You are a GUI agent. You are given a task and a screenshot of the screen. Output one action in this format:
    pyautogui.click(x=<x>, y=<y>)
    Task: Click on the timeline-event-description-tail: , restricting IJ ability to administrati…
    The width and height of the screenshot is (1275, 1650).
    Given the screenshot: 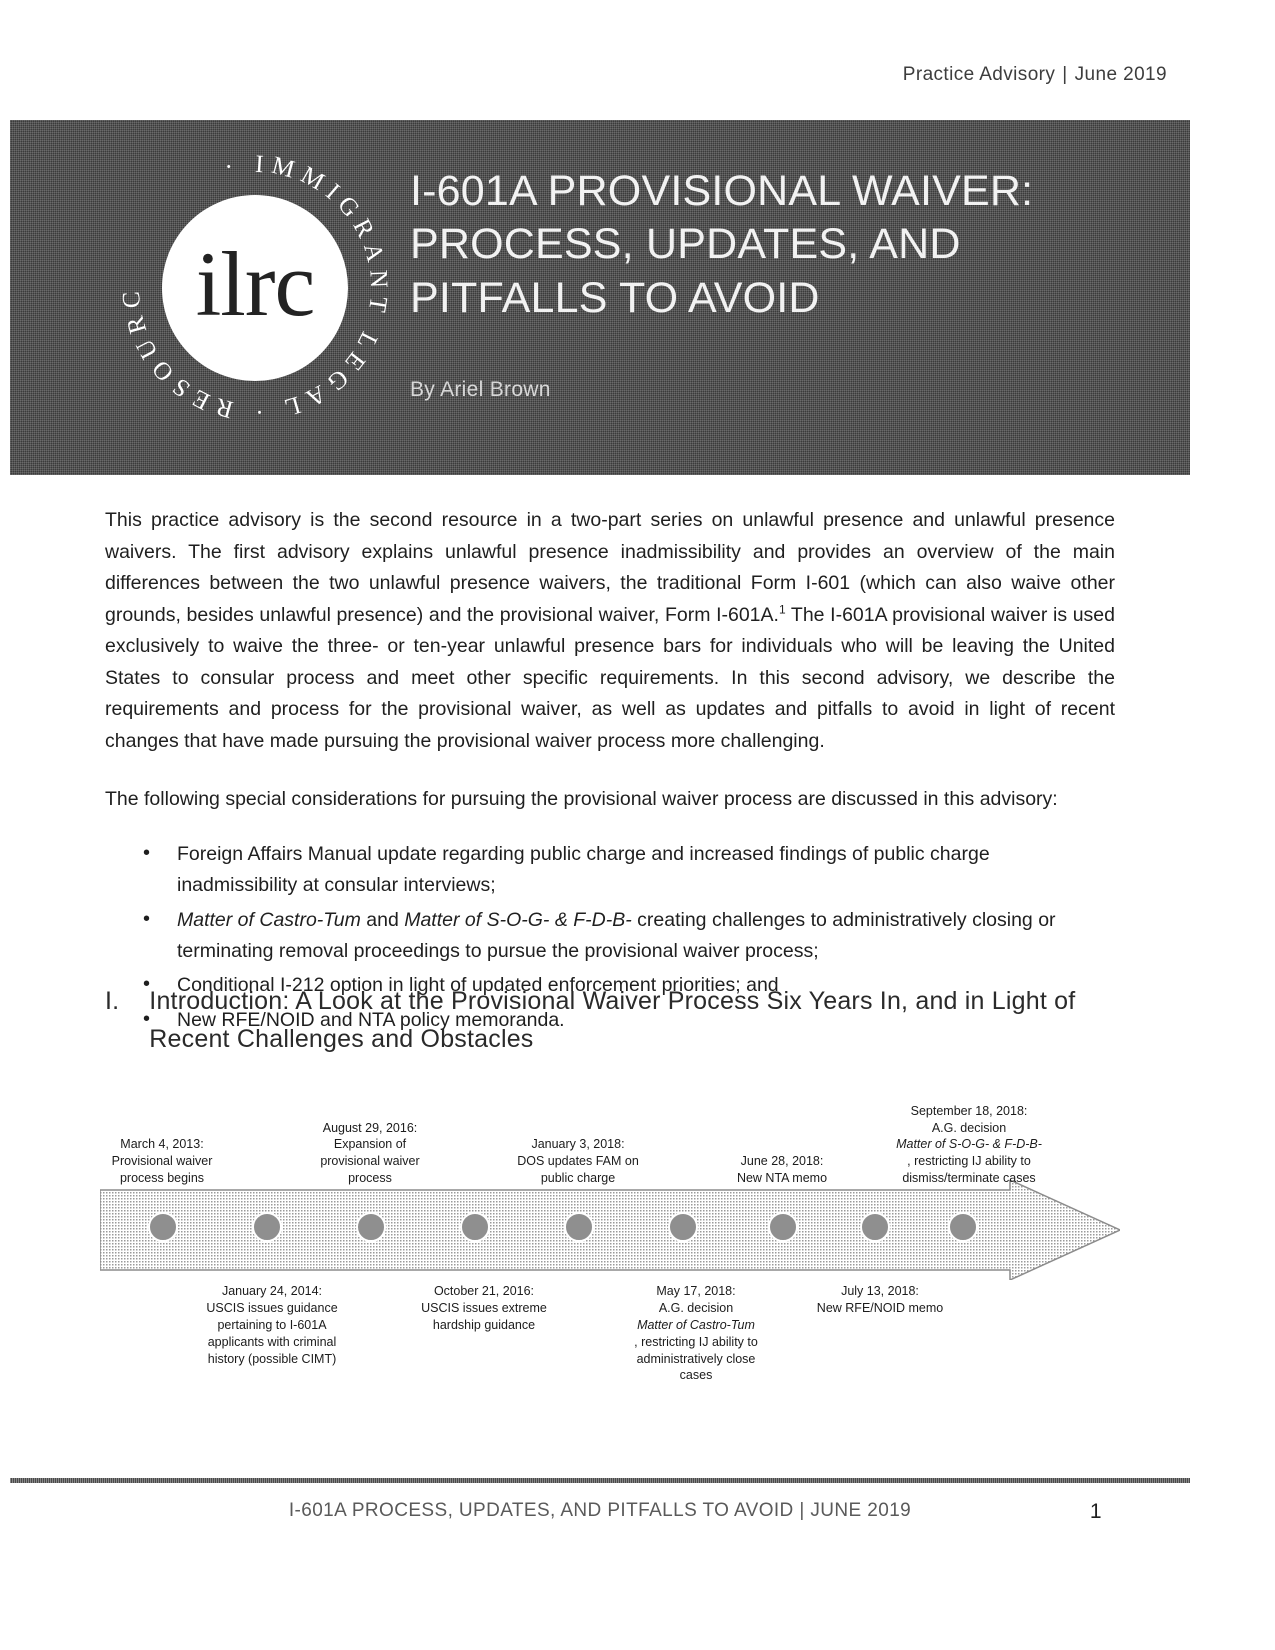 What is the action you would take?
    pyautogui.click(x=696, y=1358)
    